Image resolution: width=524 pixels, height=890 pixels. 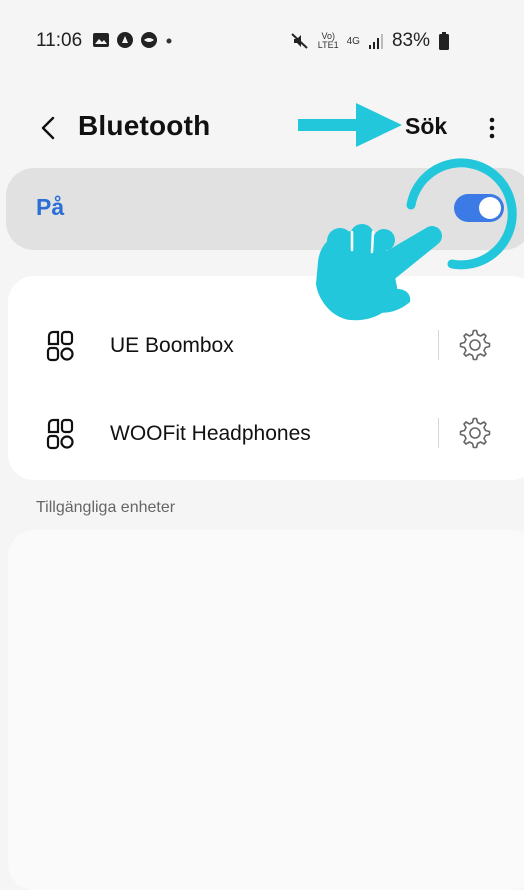 I want to click on data-type: 4G, so click(x=353, y=41).